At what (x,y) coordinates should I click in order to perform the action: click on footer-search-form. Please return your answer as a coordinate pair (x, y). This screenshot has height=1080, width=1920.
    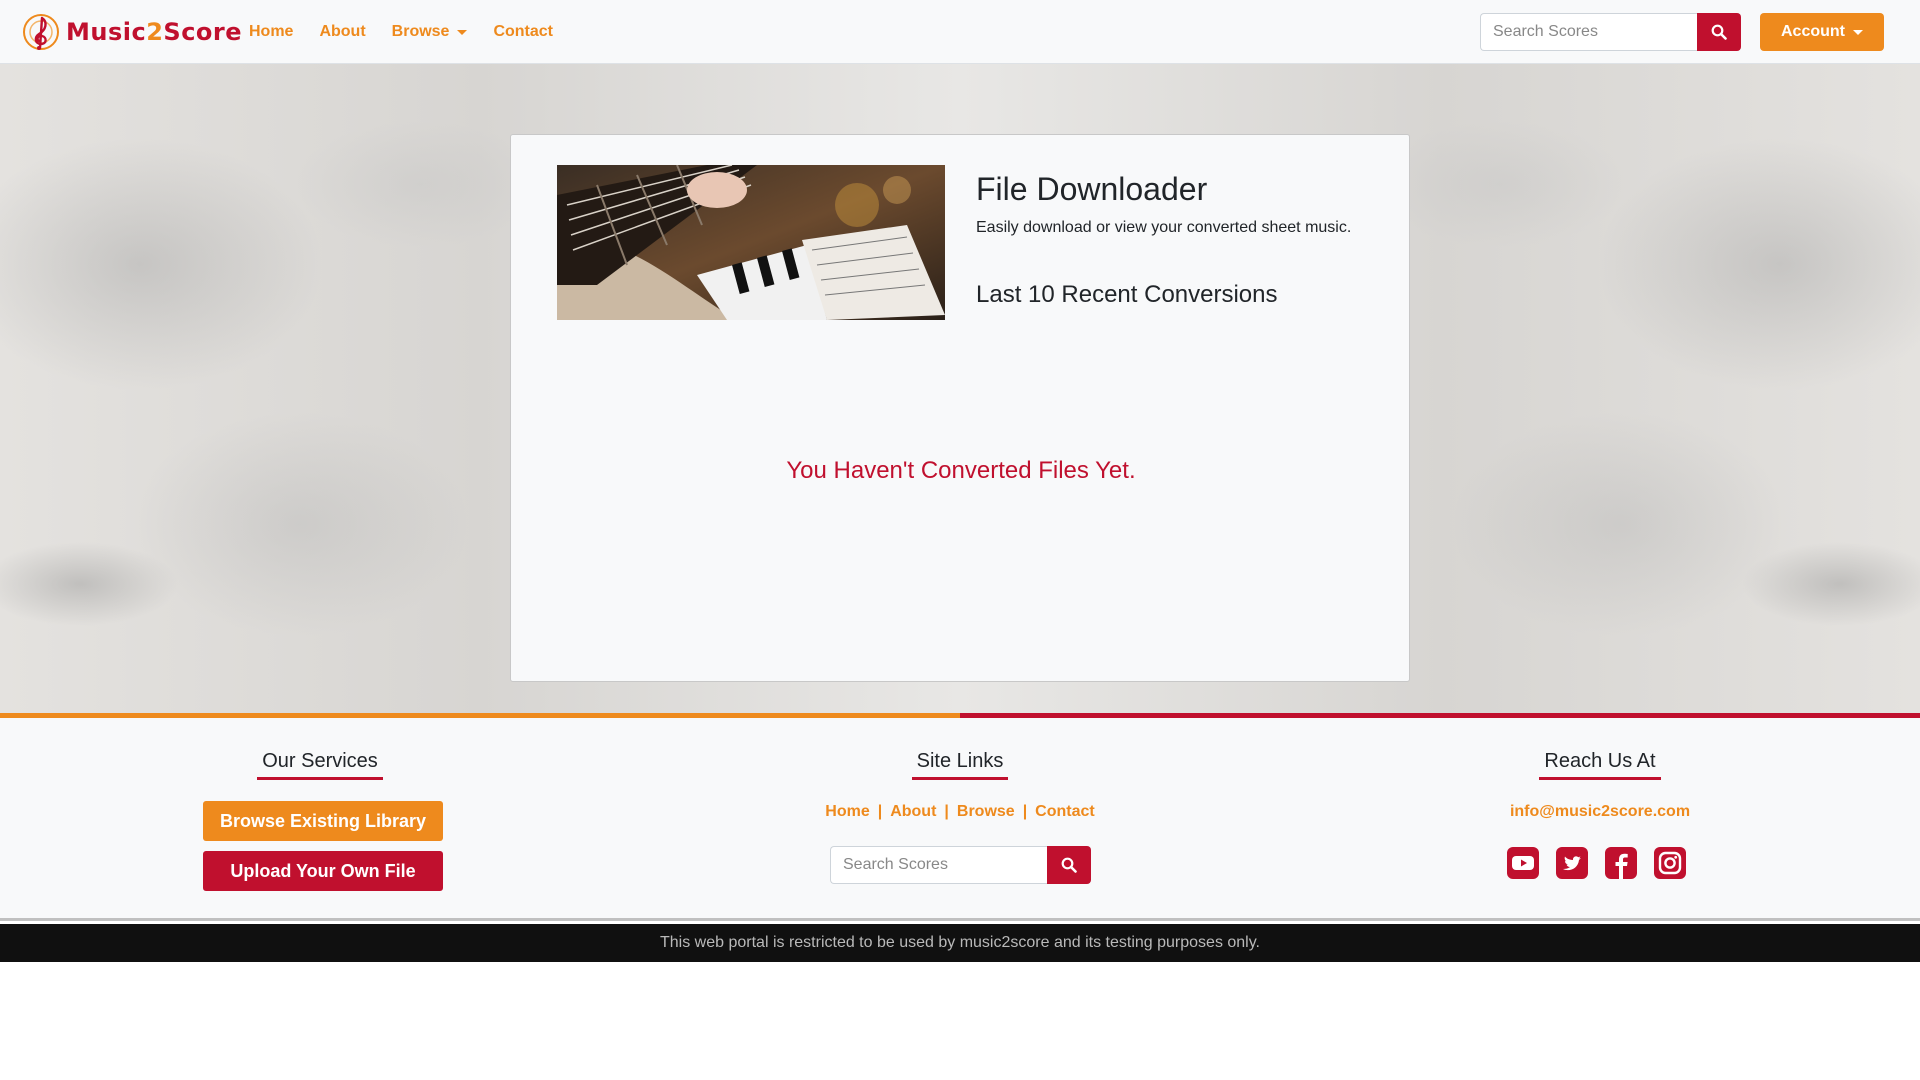
    Looking at the image, I should click on (960, 865).